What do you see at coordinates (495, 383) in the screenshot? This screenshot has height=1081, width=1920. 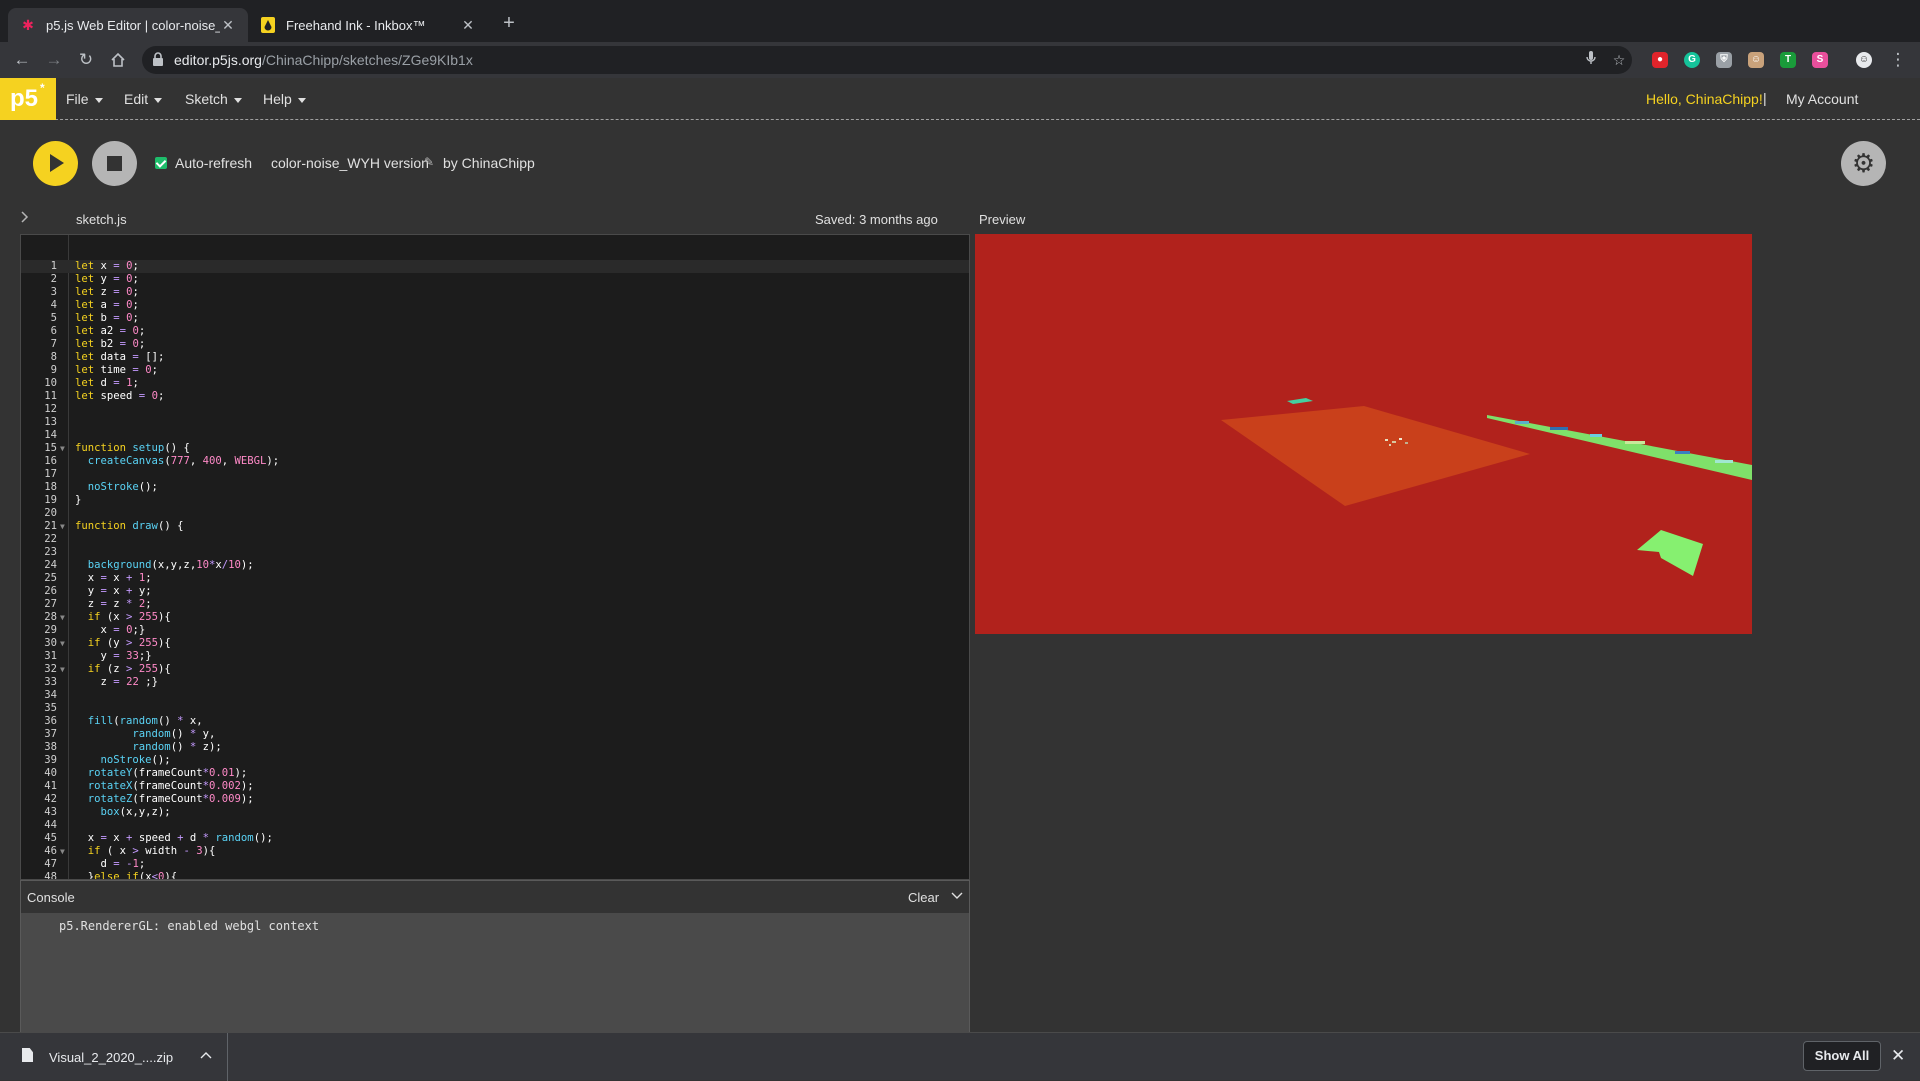 I see `code-line: 10 let d = 1;` at bounding box center [495, 383].